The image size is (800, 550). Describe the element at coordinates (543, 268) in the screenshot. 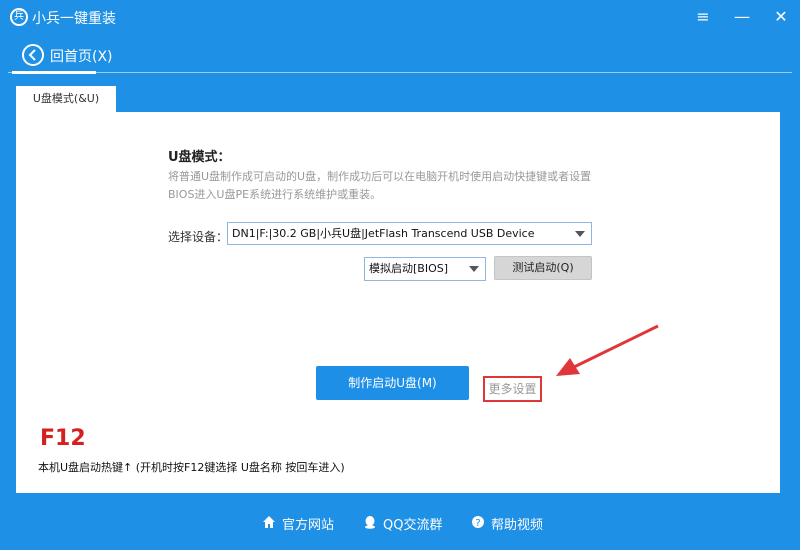

I see `test-boot-button: 测试启动(Q)` at that location.